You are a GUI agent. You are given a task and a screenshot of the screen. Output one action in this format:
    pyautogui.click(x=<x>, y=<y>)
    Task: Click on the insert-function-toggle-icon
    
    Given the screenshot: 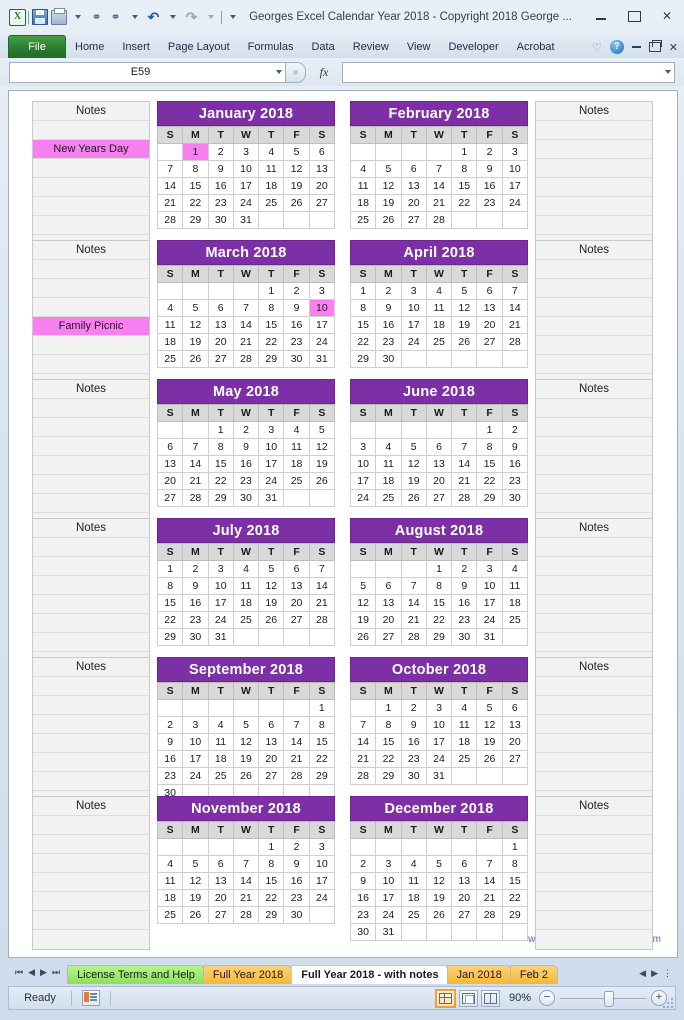 What is the action you would take?
    pyautogui.click(x=295, y=72)
    